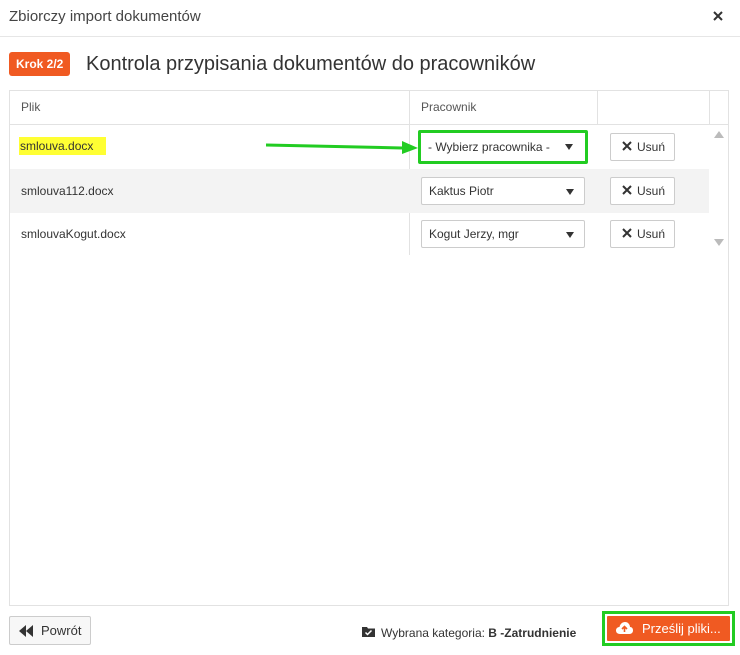  I want to click on employee-select-value: Kaktus Piotr, so click(461, 191).